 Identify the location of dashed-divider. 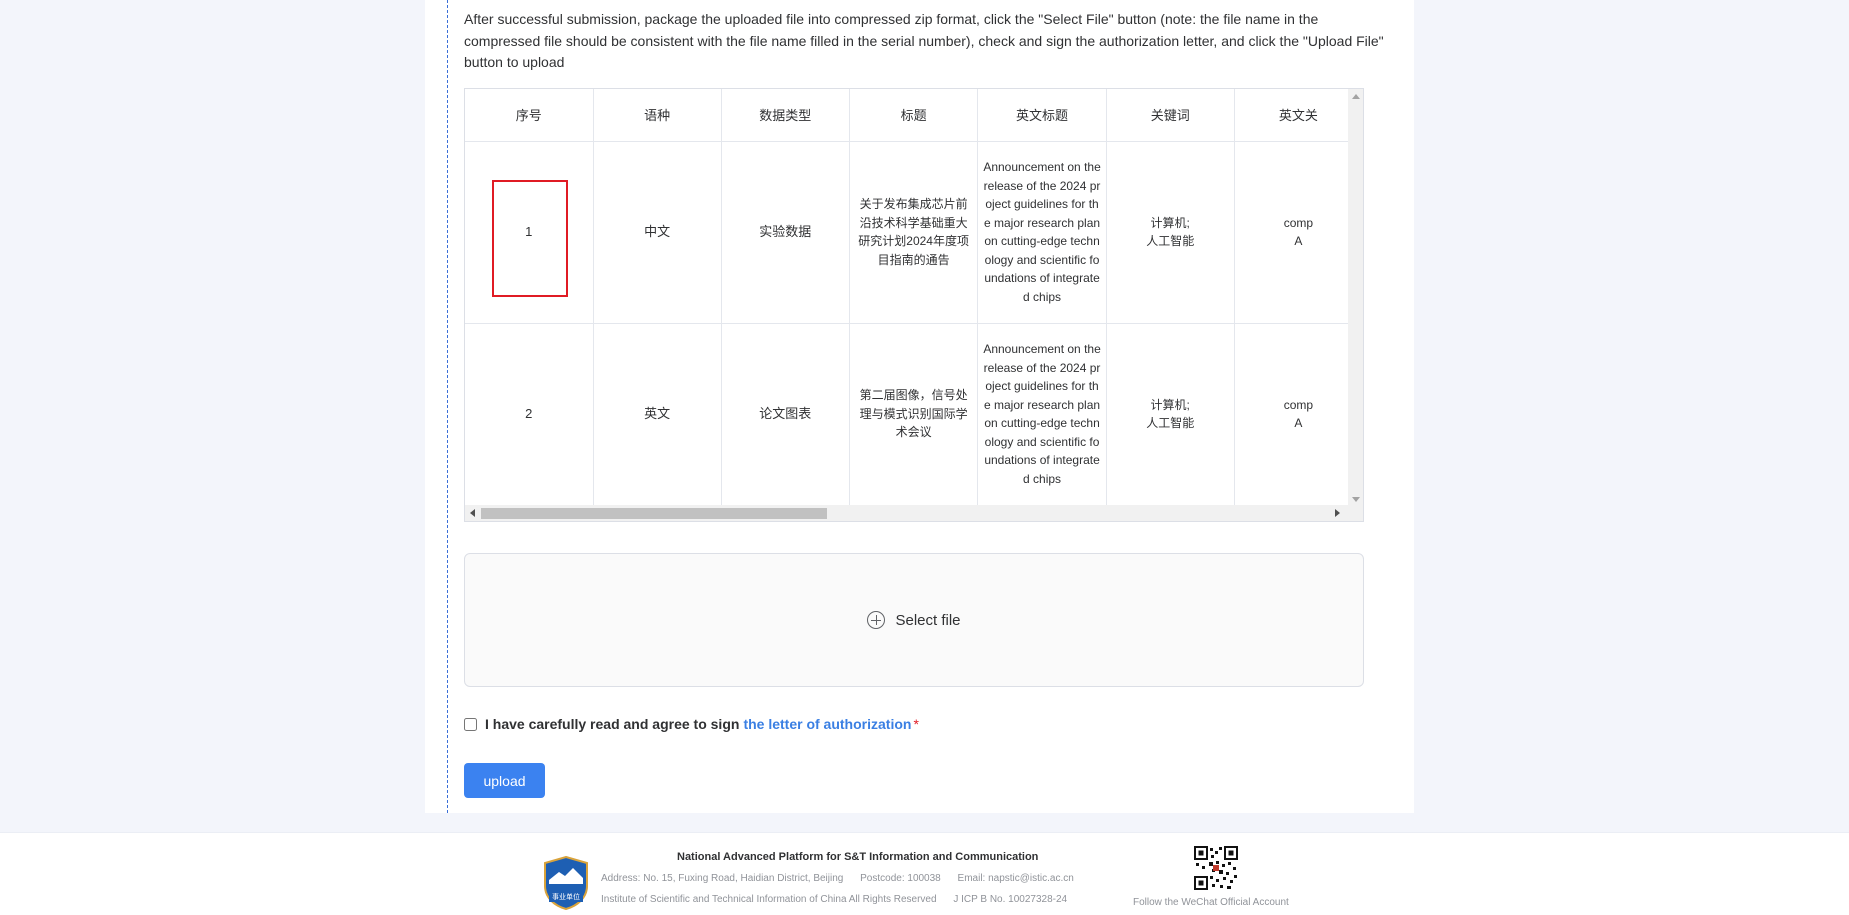
(447, 406).